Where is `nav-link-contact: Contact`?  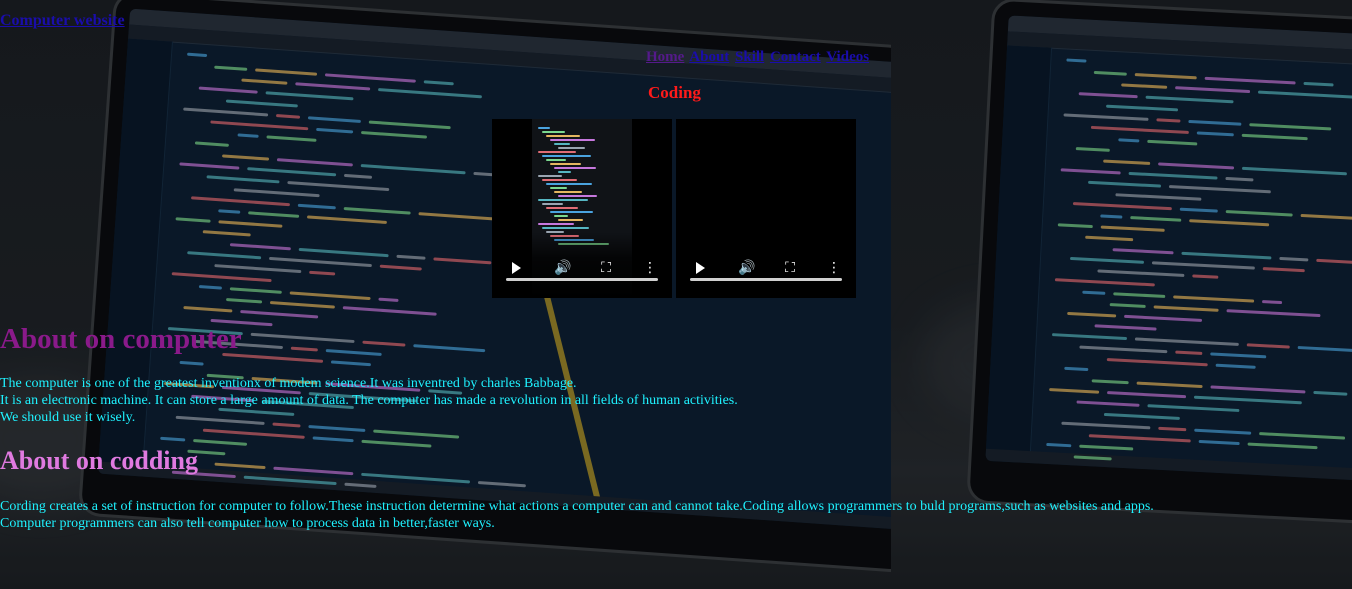 nav-link-contact: Contact is located at coordinates (795, 57).